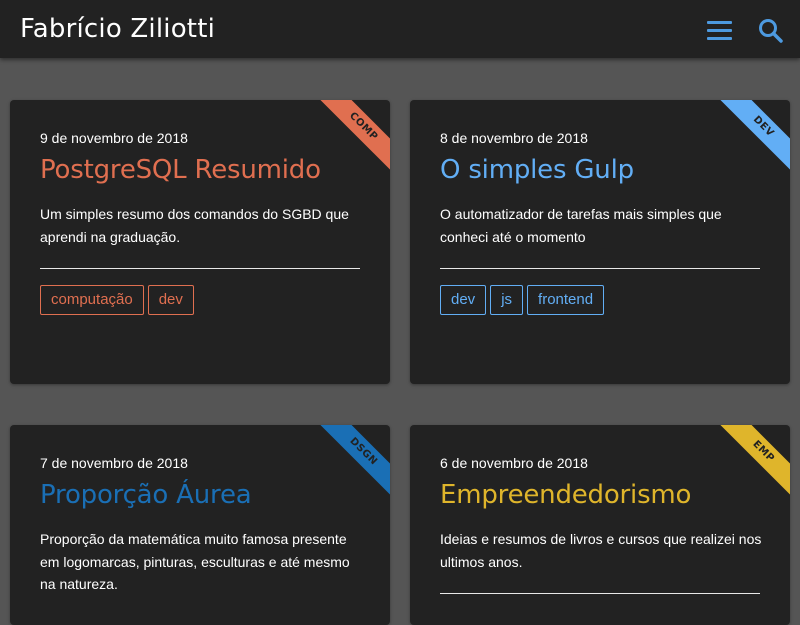  Describe the element at coordinates (749, 465) in the screenshot. I see `category-ribbon: EMP` at that location.